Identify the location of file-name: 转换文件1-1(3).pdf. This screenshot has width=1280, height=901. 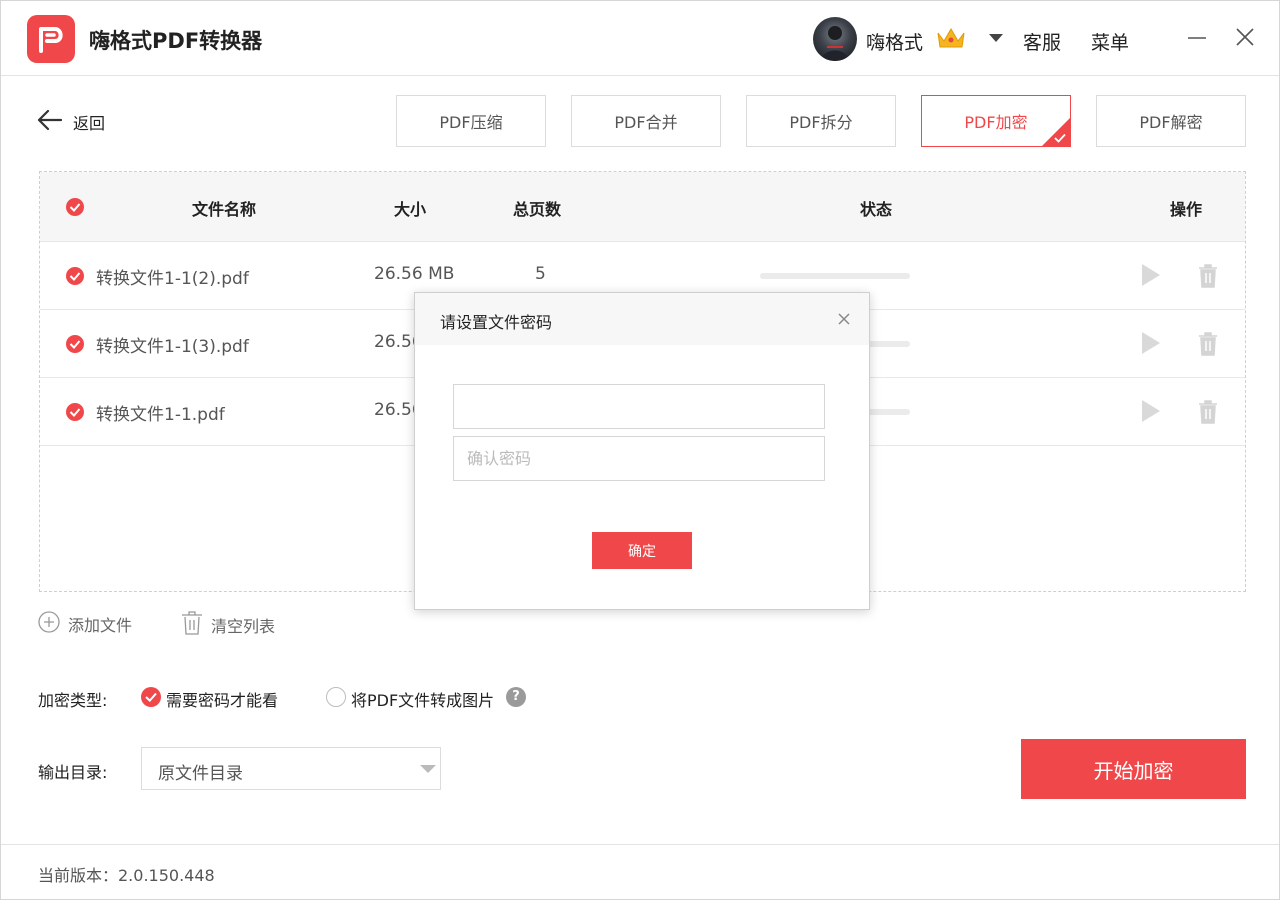
(172, 347).